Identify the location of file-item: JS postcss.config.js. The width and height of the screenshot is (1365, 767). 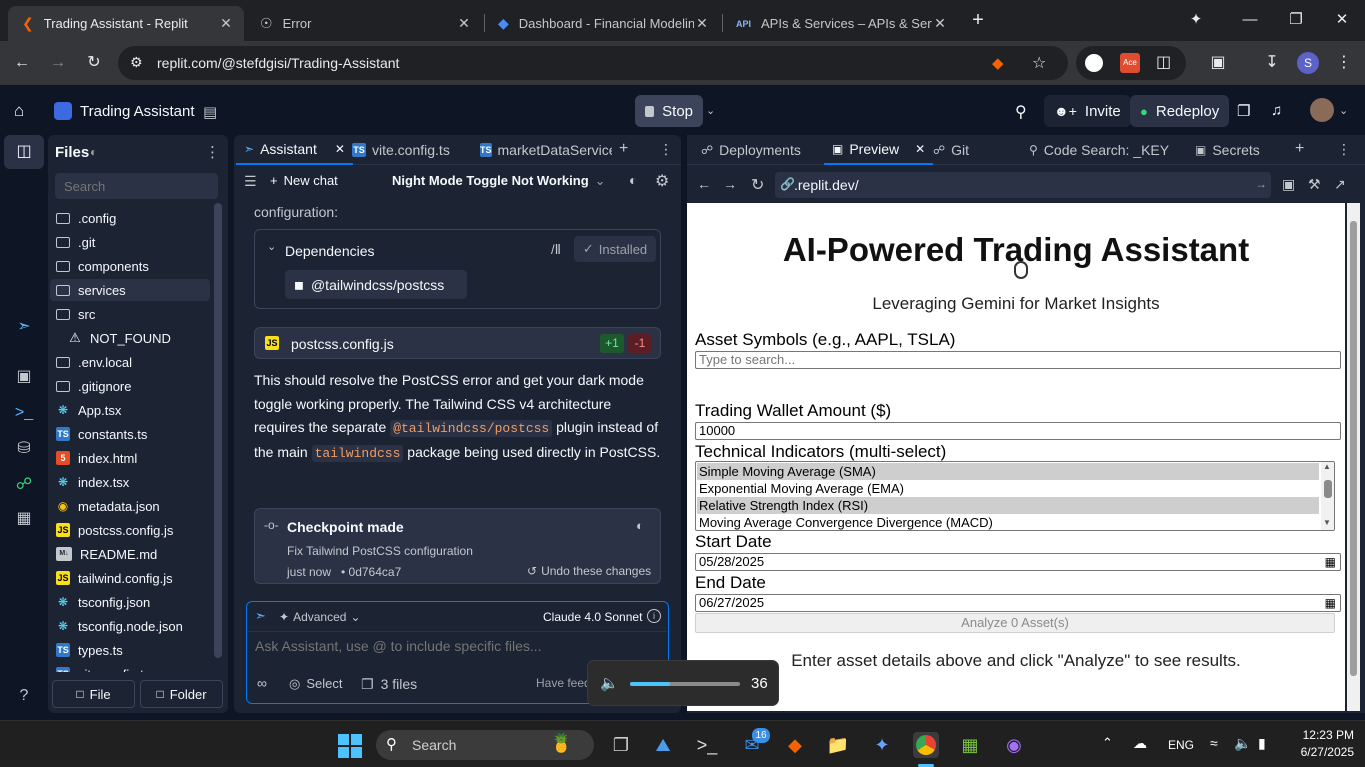
(130, 530).